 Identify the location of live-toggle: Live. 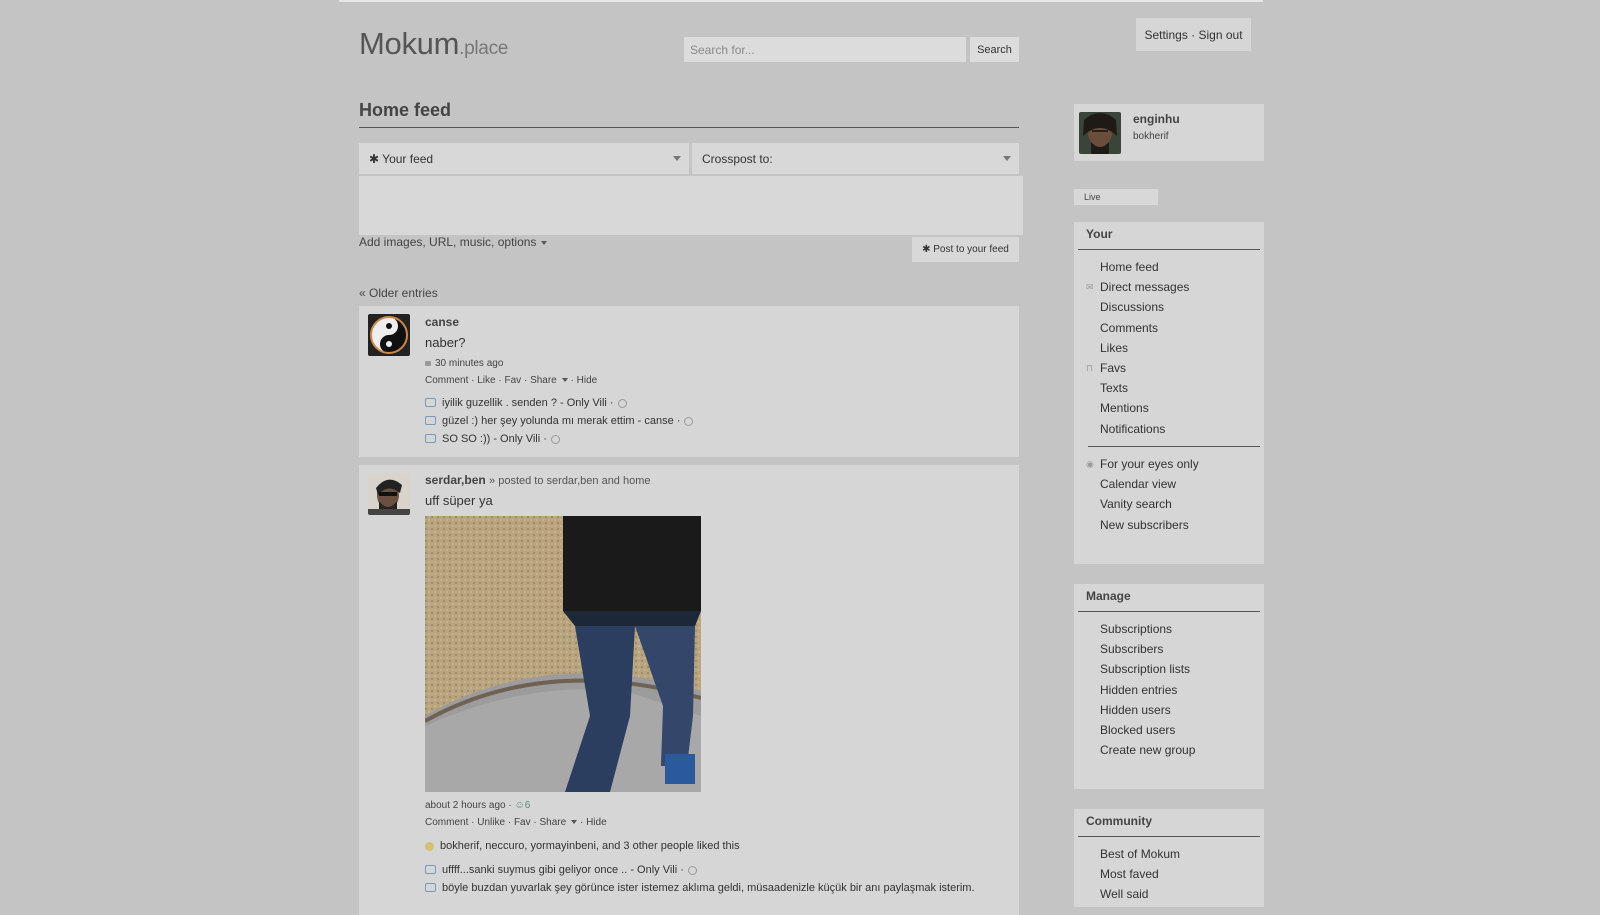
(1116, 197).